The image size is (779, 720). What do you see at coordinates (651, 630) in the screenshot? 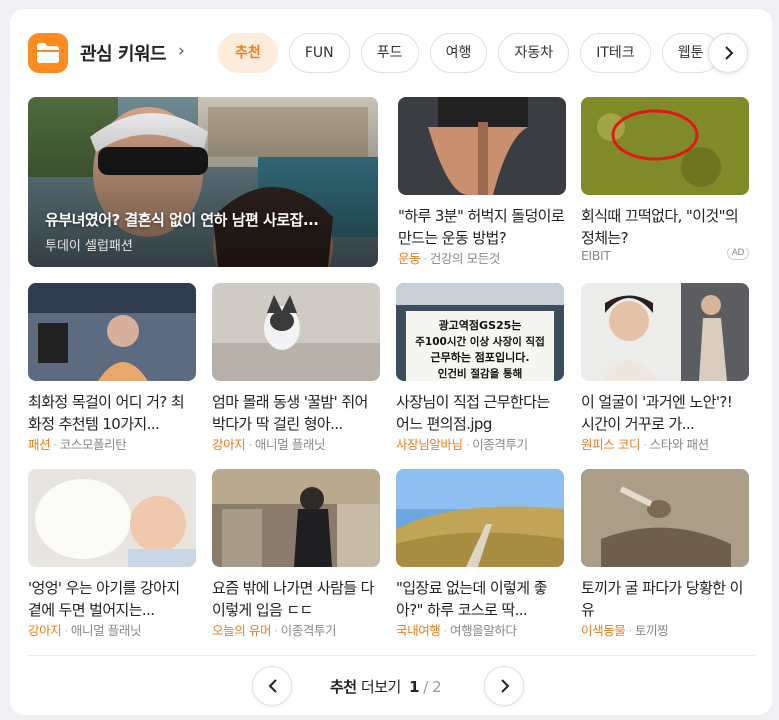
I see `article-source: 토끼찡` at bounding box center [651, 630].